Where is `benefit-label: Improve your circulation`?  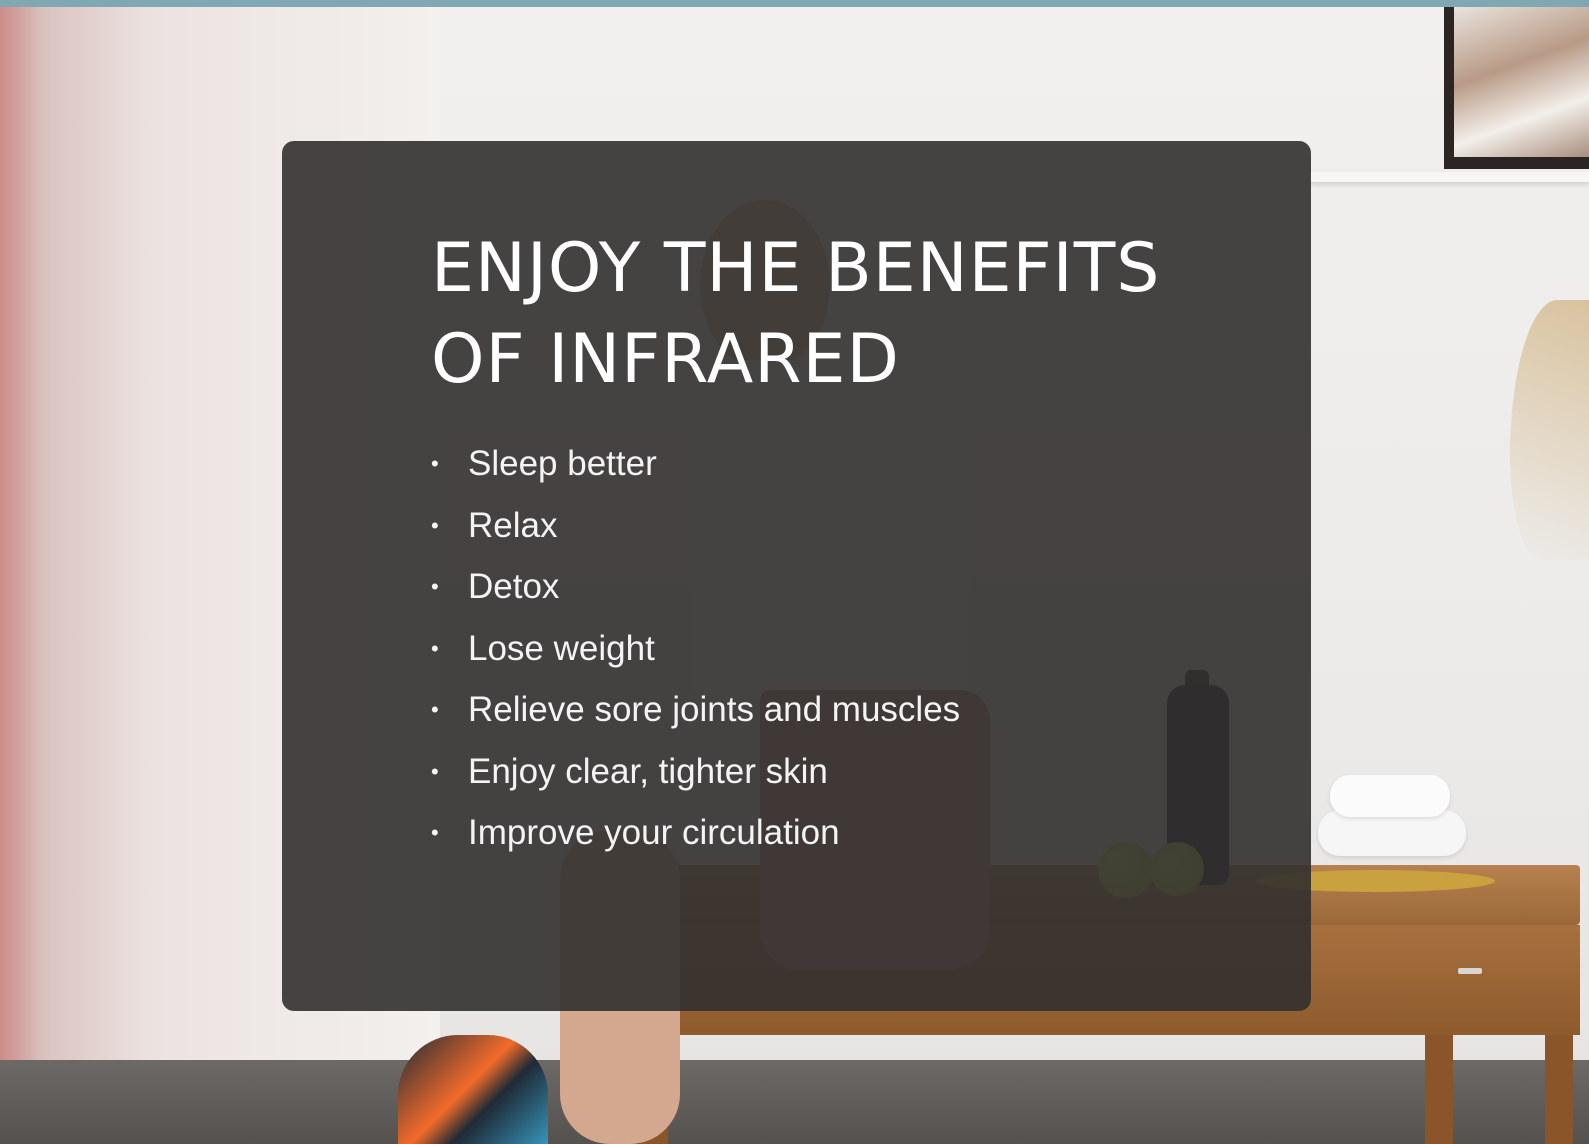 benefit-label: Improve your circulation is located at coordinates (654, 832).